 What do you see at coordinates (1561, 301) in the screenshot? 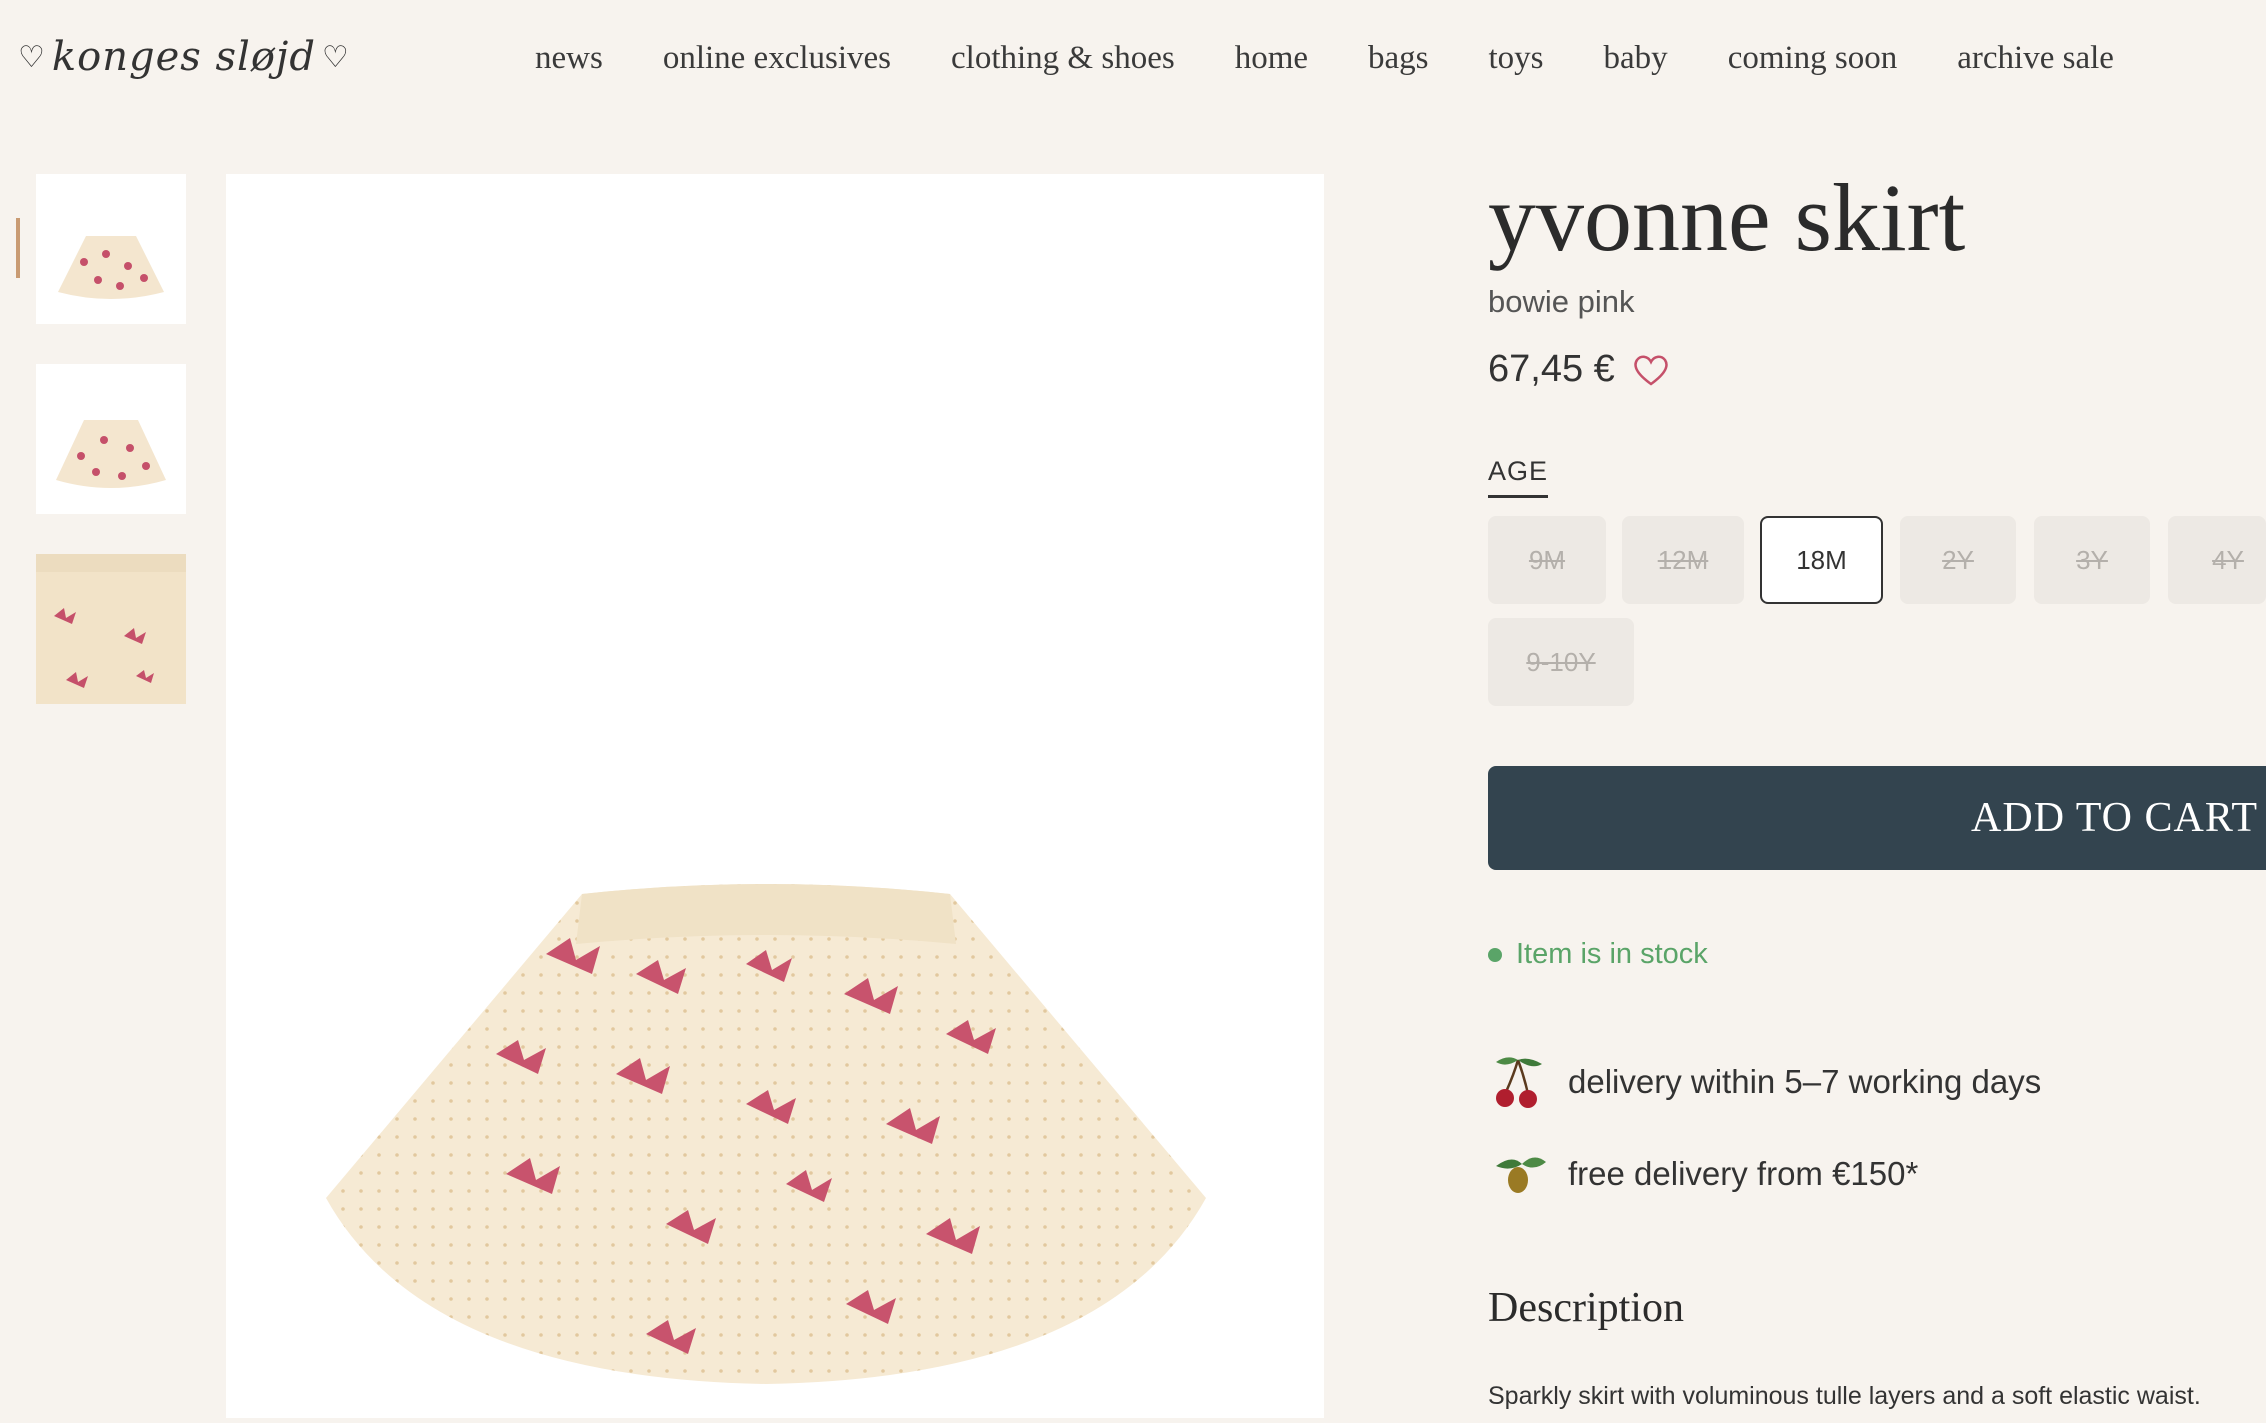
I see `product-variant: bowie pink` at bounding box center [1561, 301].